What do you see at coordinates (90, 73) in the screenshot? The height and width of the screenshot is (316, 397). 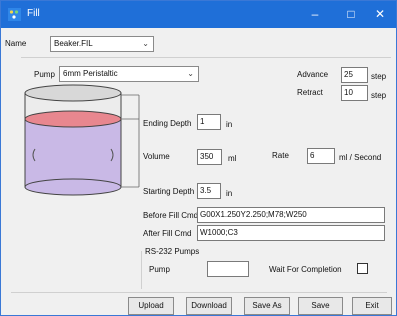 I see `pump-value: 6mm Peristaltic` at bounding box center [90, 73].